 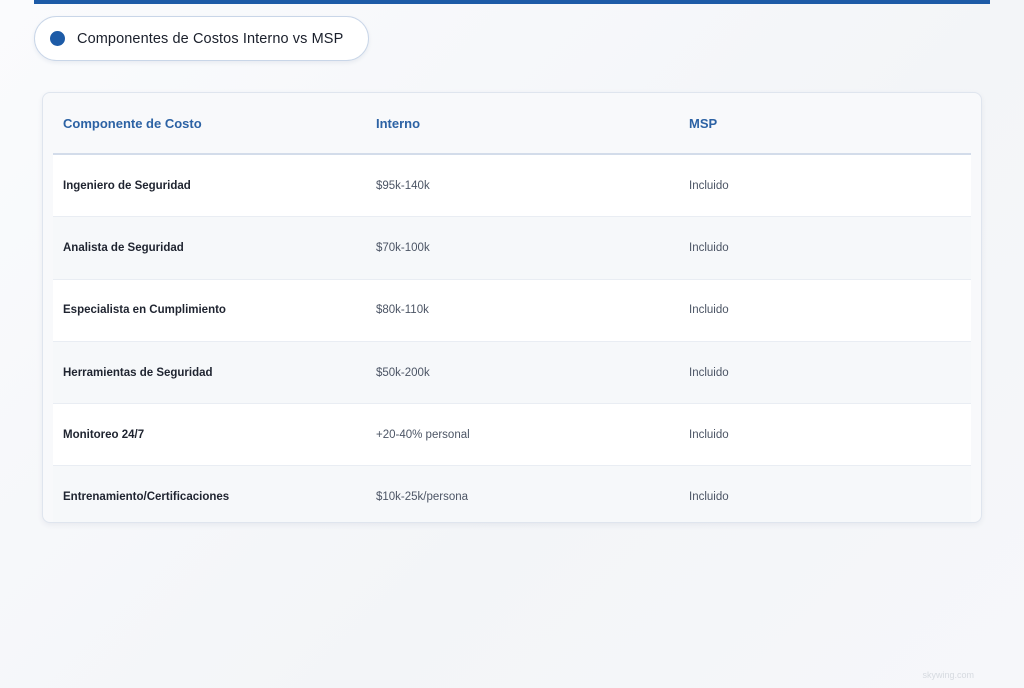 I want to click on cell-component: Entrenamiento/Certificaciones, so click(x=146, y=497).